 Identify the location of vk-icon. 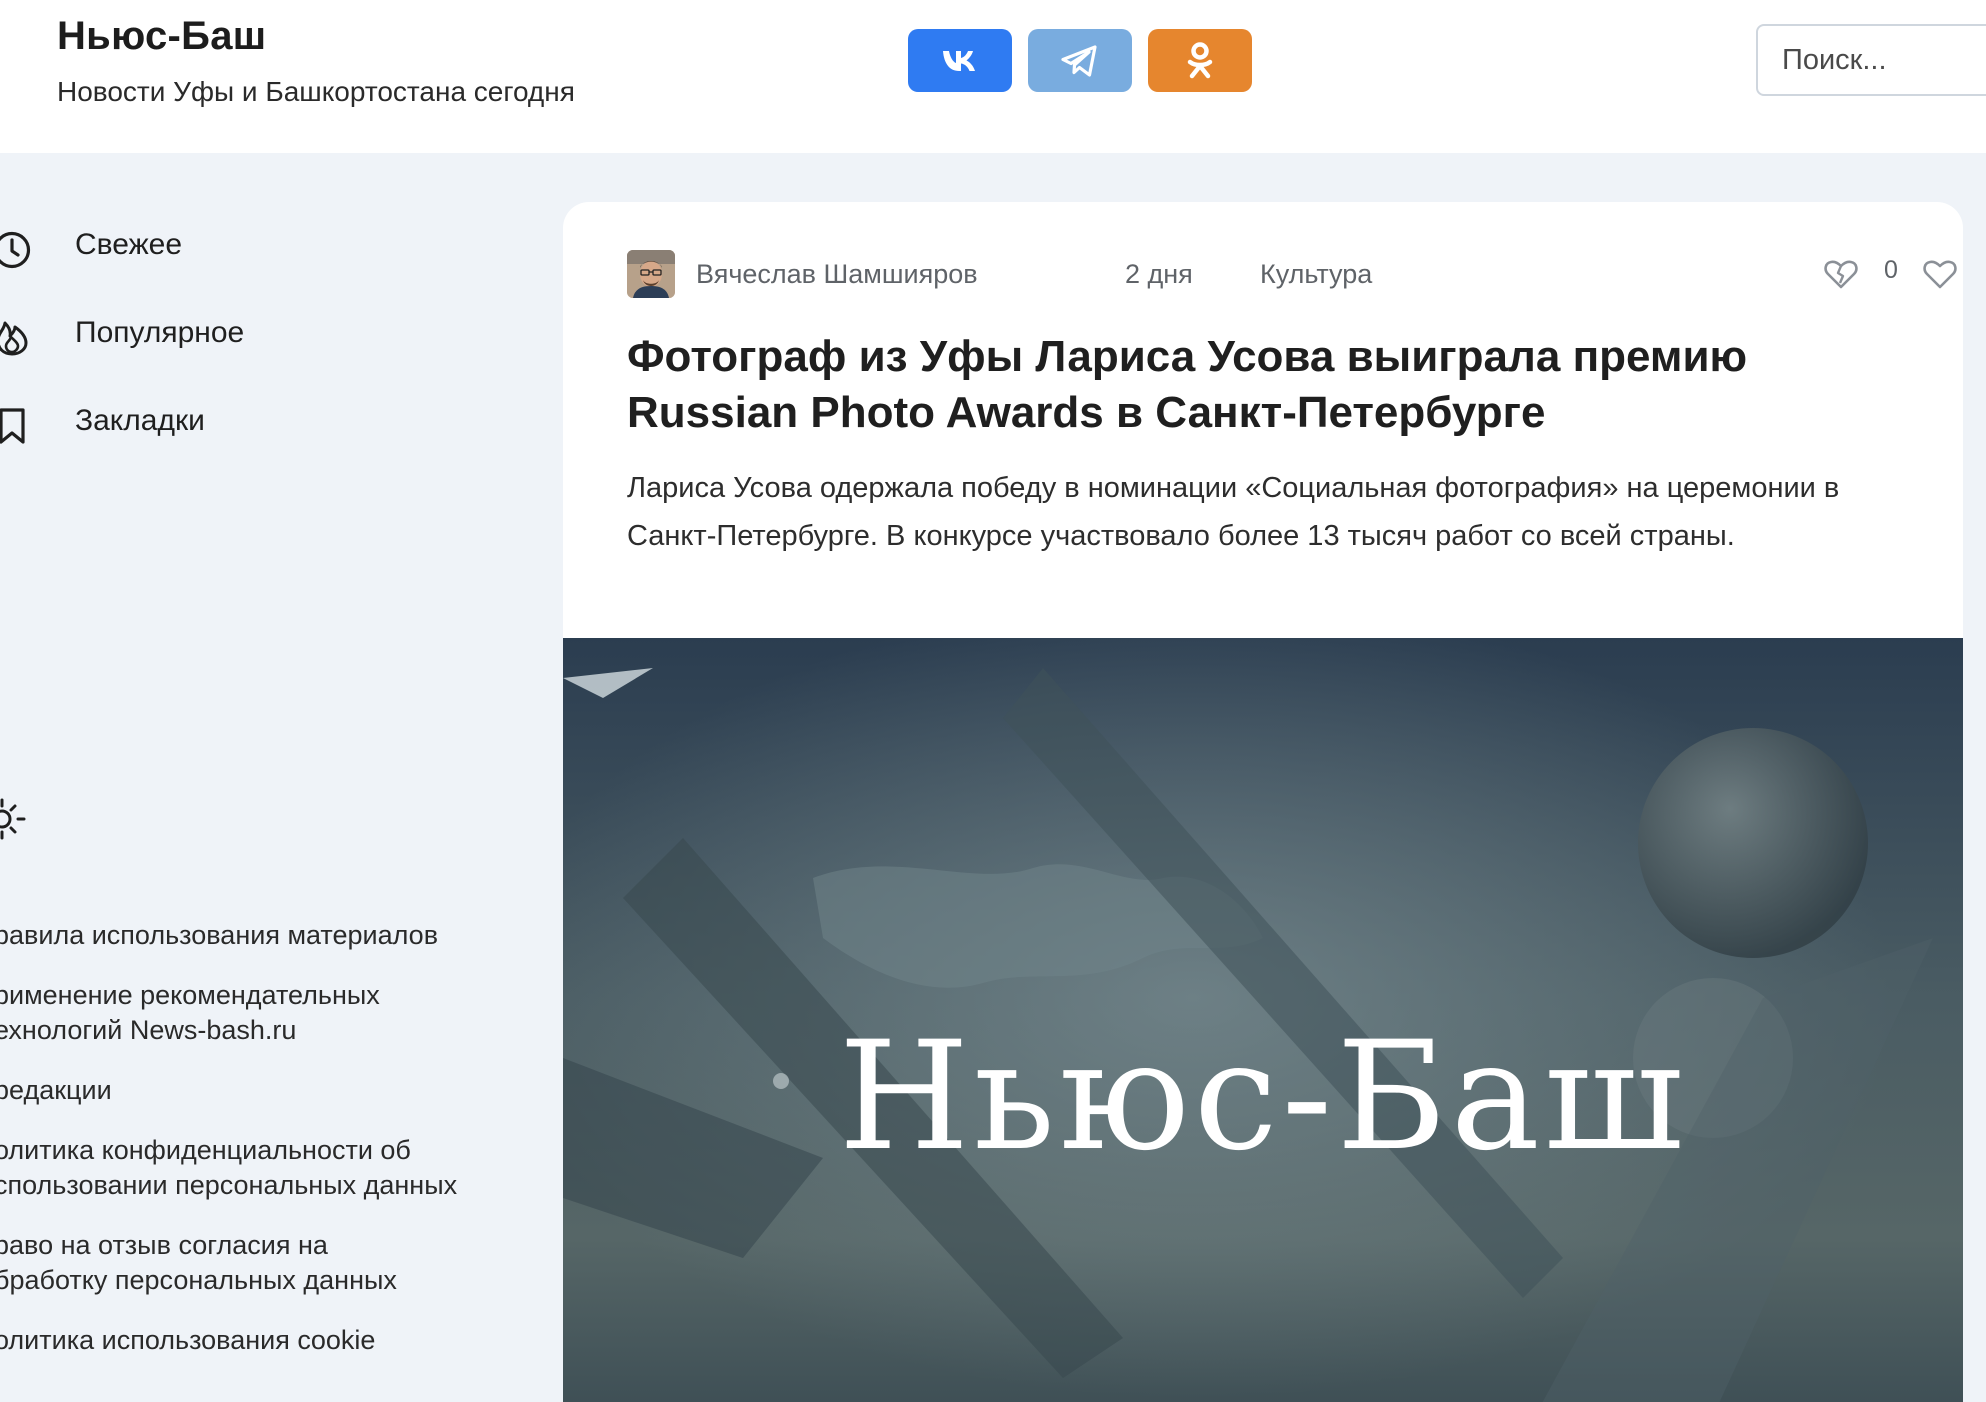
(959, 60).